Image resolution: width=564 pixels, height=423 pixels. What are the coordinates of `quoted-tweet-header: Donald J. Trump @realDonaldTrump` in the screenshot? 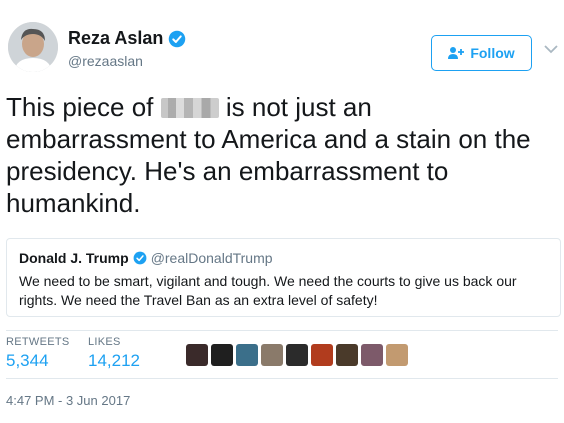 It's located at (283, 258).